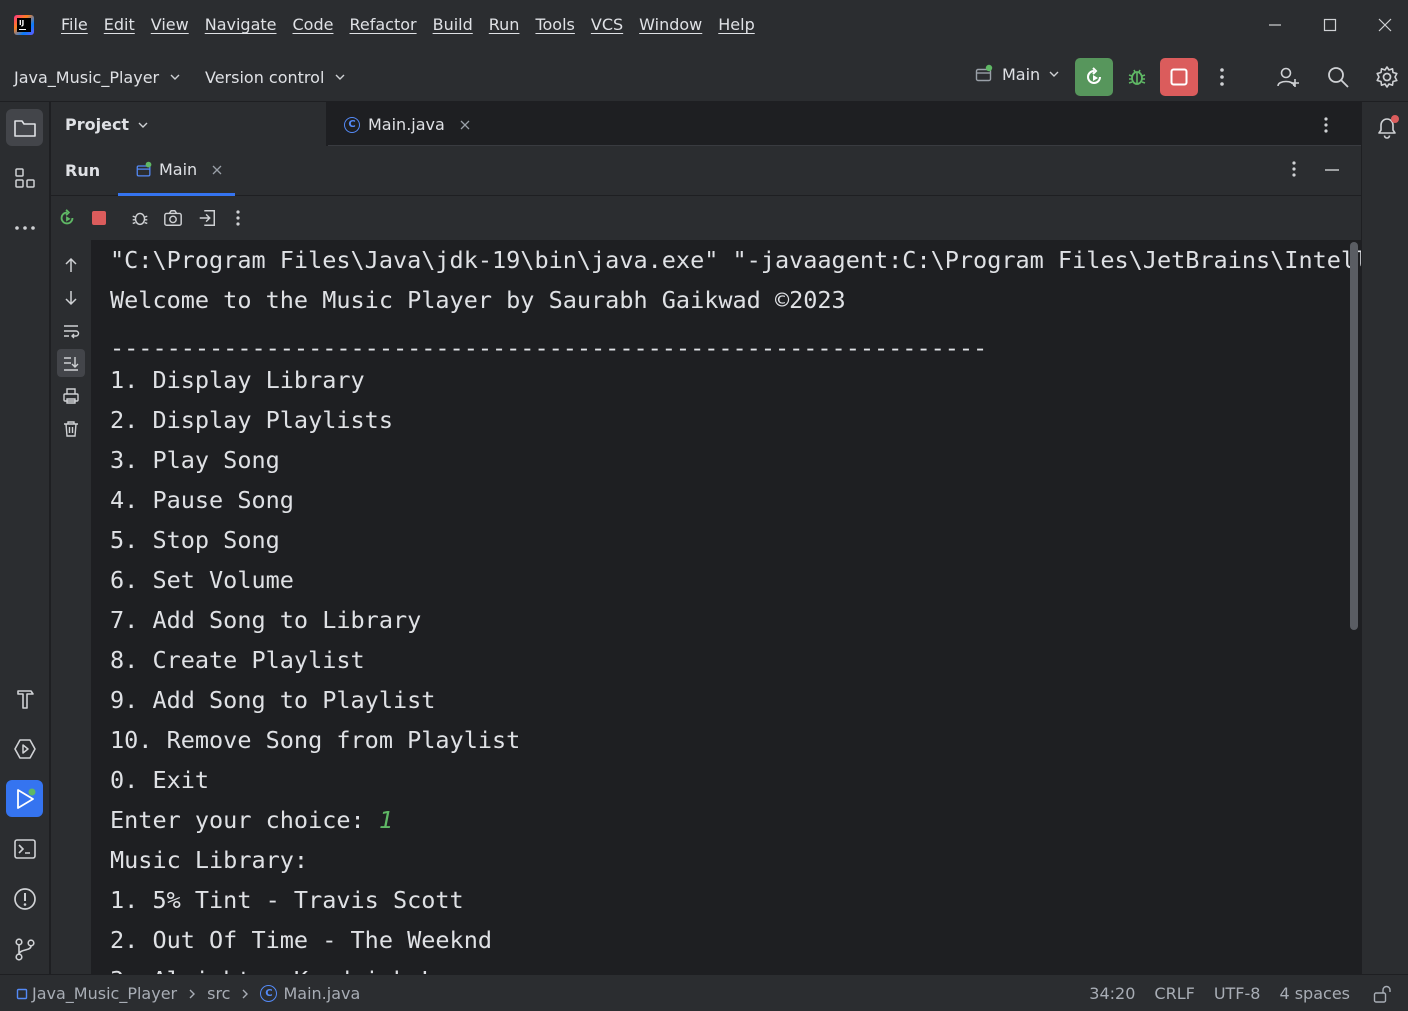 This screenshot has width=1408, height=1011. I want to click on problems-icon, so click(25, 899).